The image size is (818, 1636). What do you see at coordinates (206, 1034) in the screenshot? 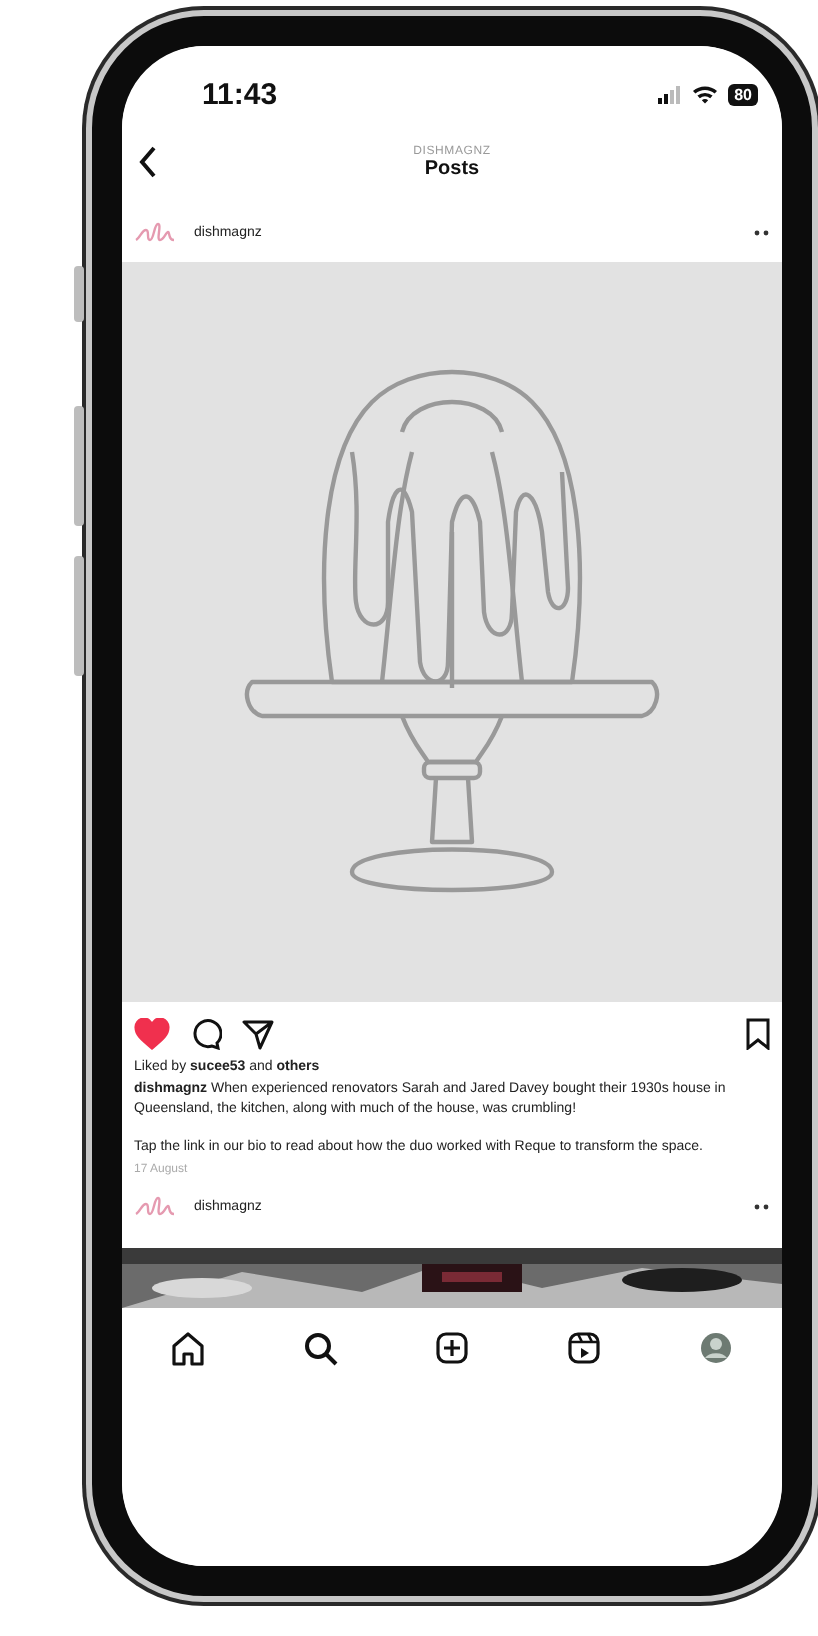
I see `comment-icon` at bounding box center [206, 1034].